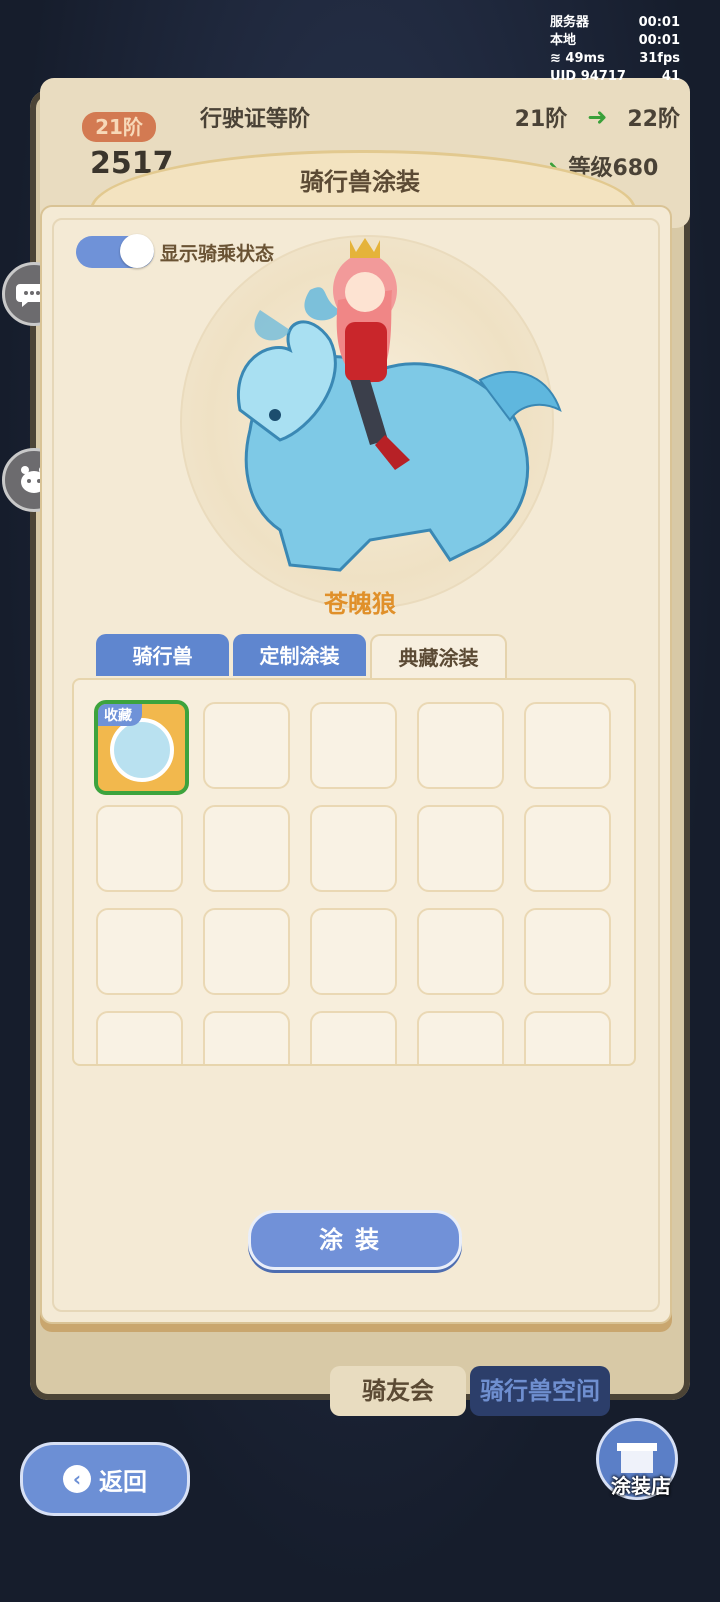 Image resolution: width=720 pixels, height=1602 pixels. Describe the element at coordinates (115, 251) in the screenshot. I see `riding-state-toggle` at that location.